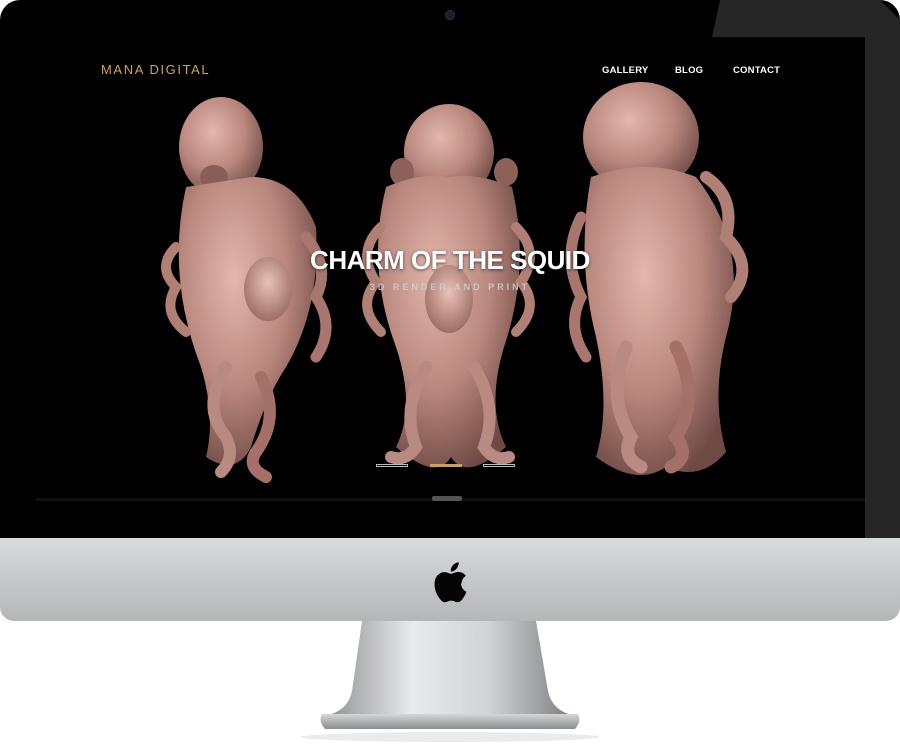 The image size is (900, 753). What do you see at coordinates (450, 287) in the screenshot?
I see `hero-subtitle: 3D RENDER AND PRINT` at bounding box center [450, 287].